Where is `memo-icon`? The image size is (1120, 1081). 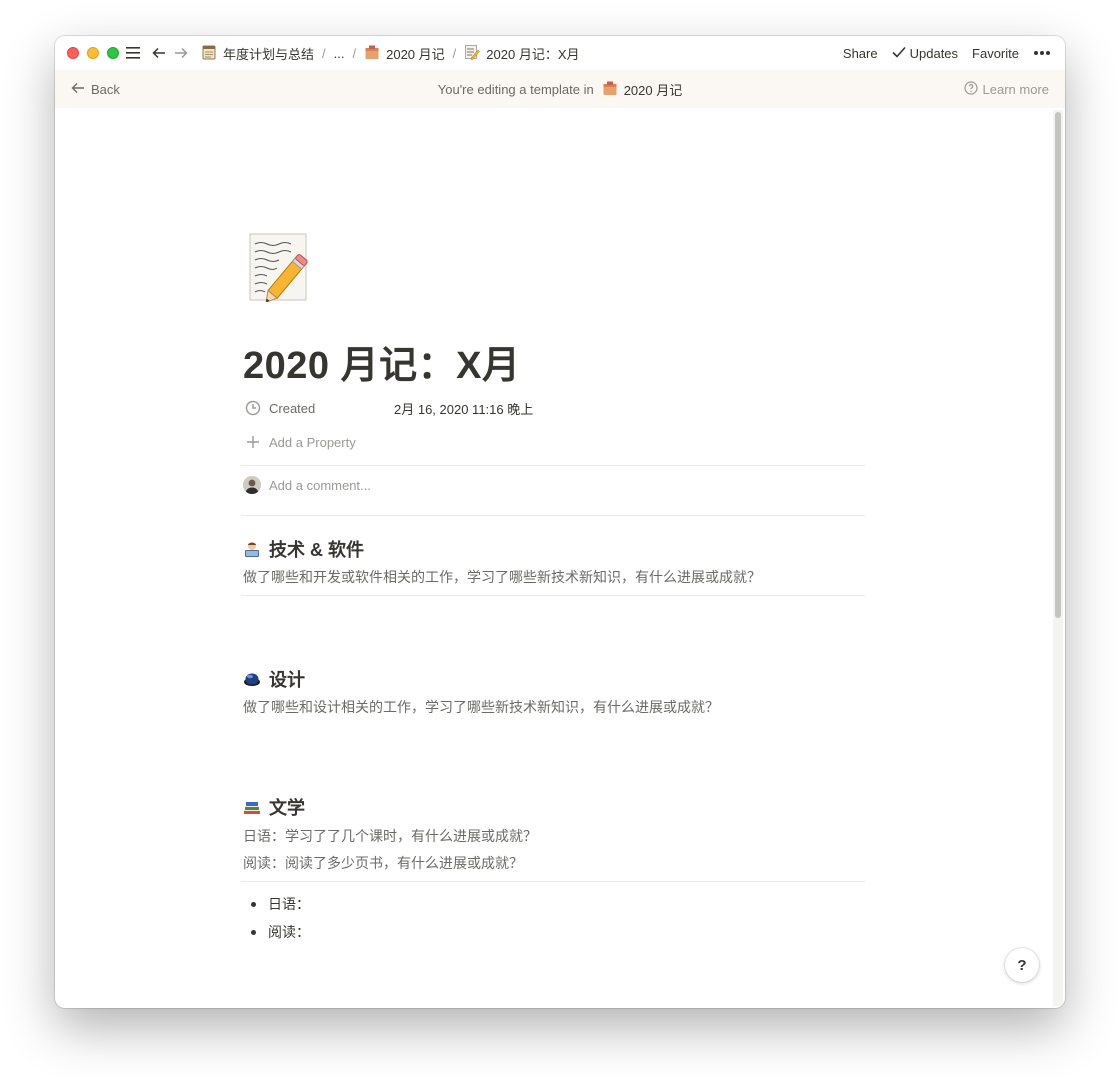 memo-icon is located at coordinates (472, 53).